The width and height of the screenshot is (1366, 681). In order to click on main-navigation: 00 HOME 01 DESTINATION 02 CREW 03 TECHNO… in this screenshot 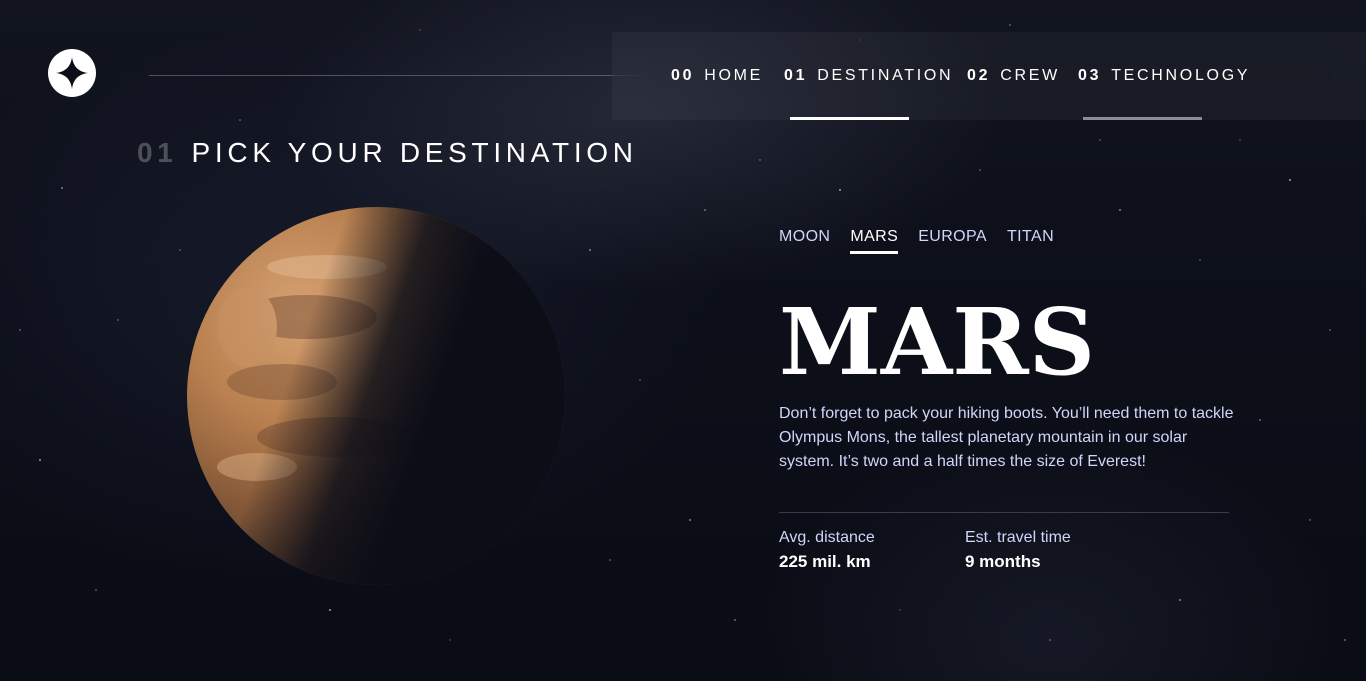, I will do `click(989, 76)`.